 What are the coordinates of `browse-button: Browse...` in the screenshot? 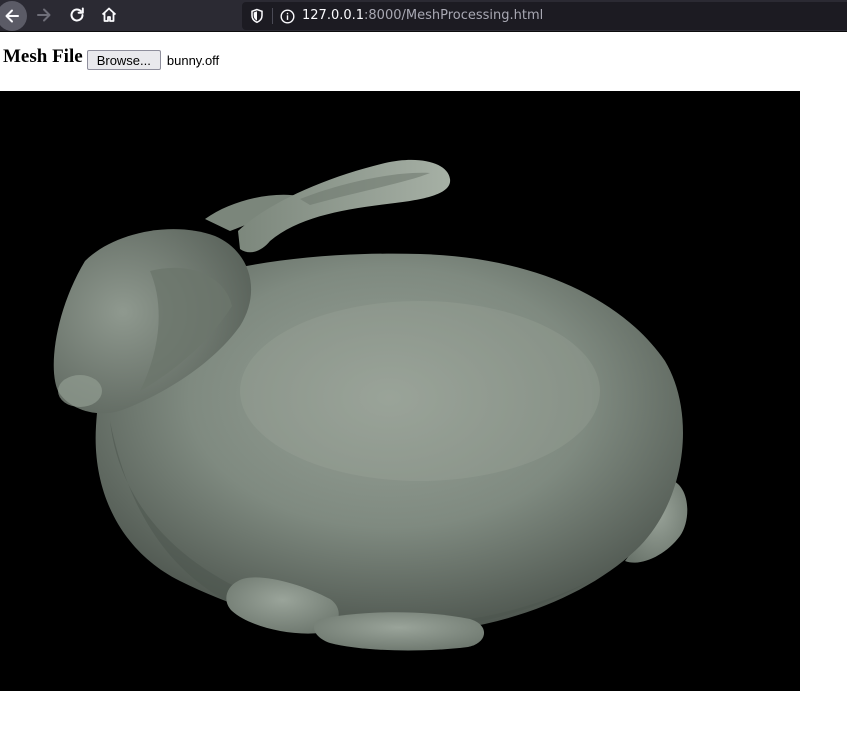 It's located at (123, 60).